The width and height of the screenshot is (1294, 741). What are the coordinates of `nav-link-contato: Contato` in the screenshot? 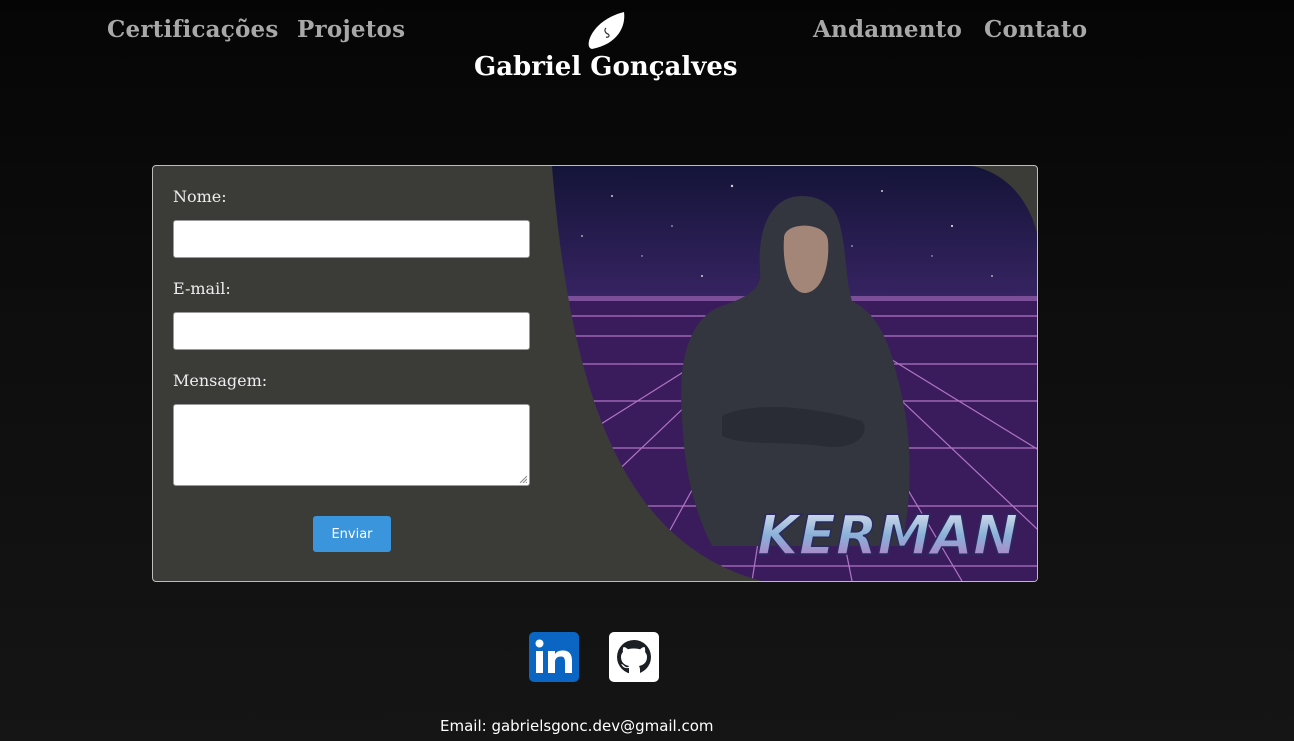 It's located at (1035, 29).